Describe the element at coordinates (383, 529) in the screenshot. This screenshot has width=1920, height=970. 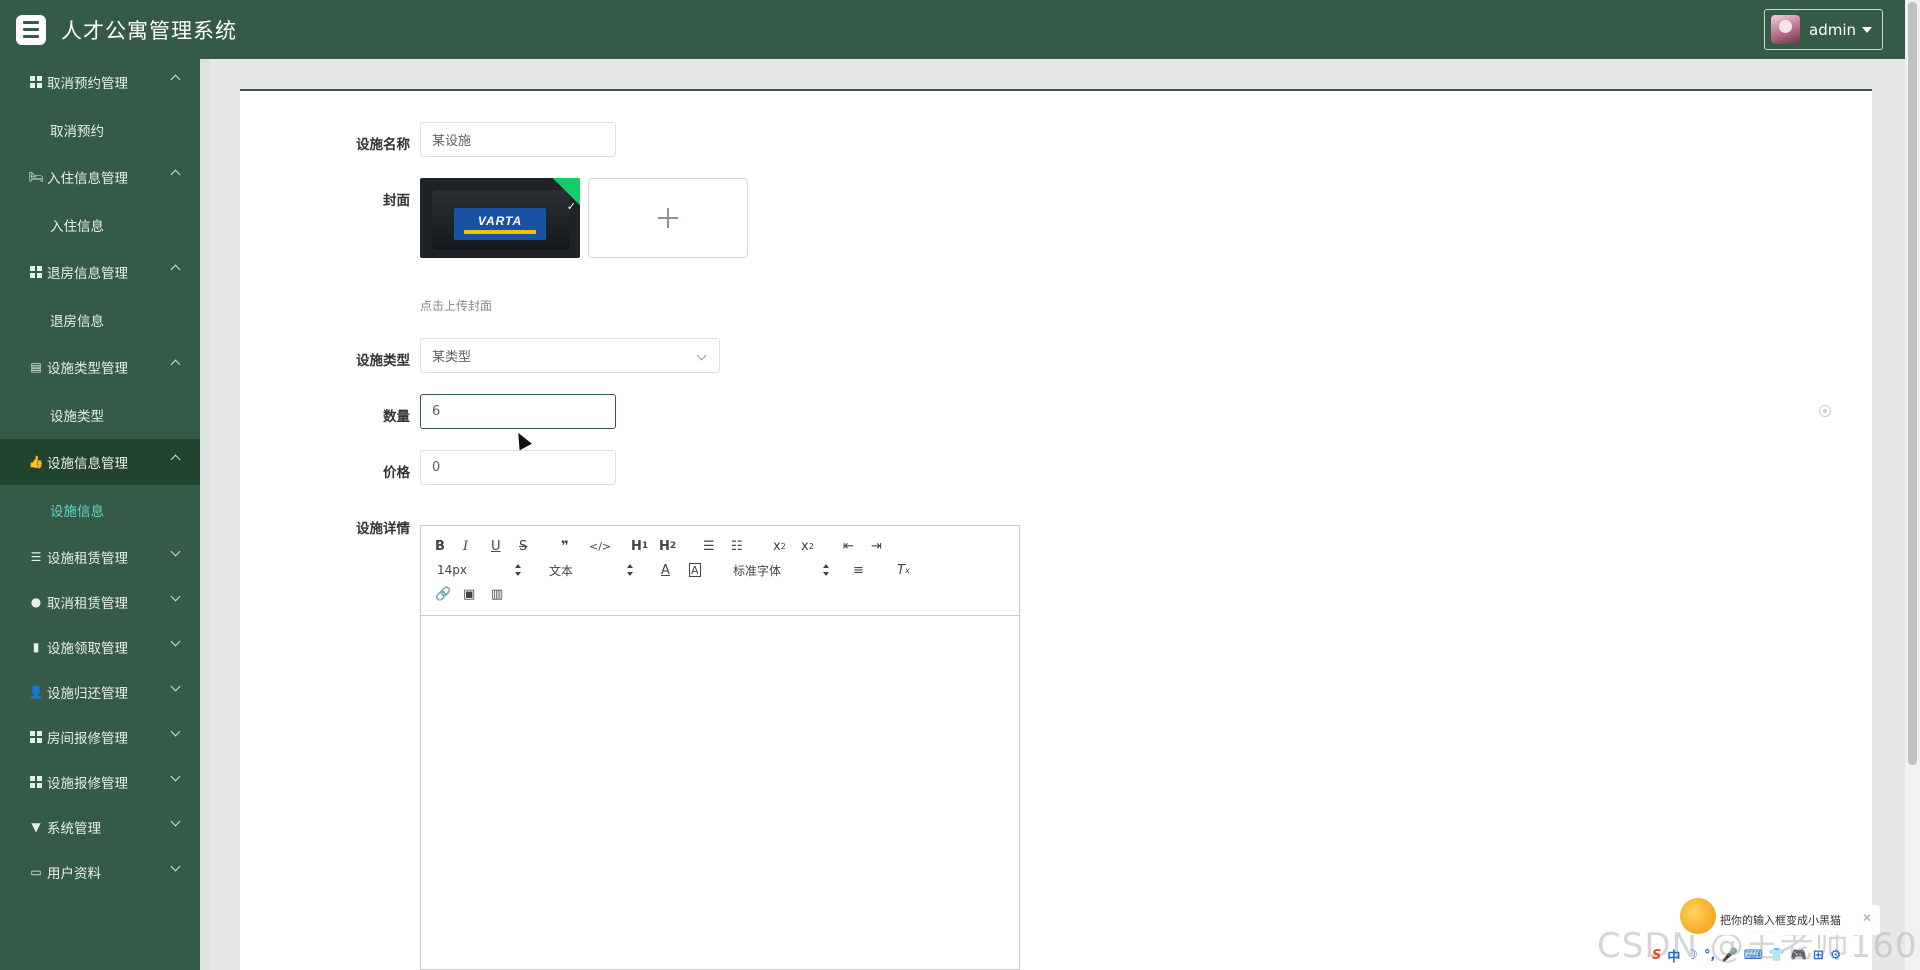
I see `detail-label: 设施详情` at that location.